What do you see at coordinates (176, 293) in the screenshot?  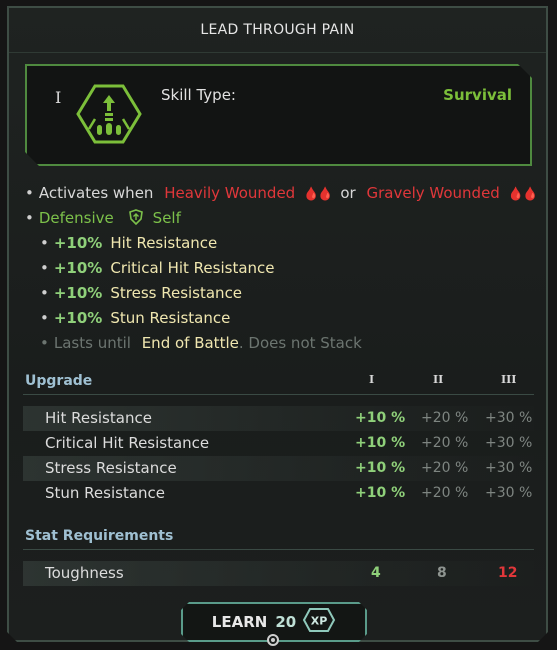 I see `bonus-stat: Stress Resistance` at bounding box center [176, 293].